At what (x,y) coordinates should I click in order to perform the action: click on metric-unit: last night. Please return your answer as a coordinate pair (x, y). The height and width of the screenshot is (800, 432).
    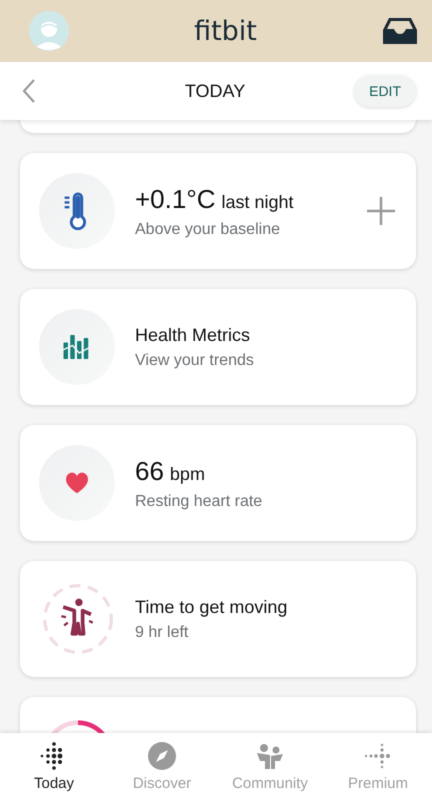
    Looking at the image, I should click on (258, 202).